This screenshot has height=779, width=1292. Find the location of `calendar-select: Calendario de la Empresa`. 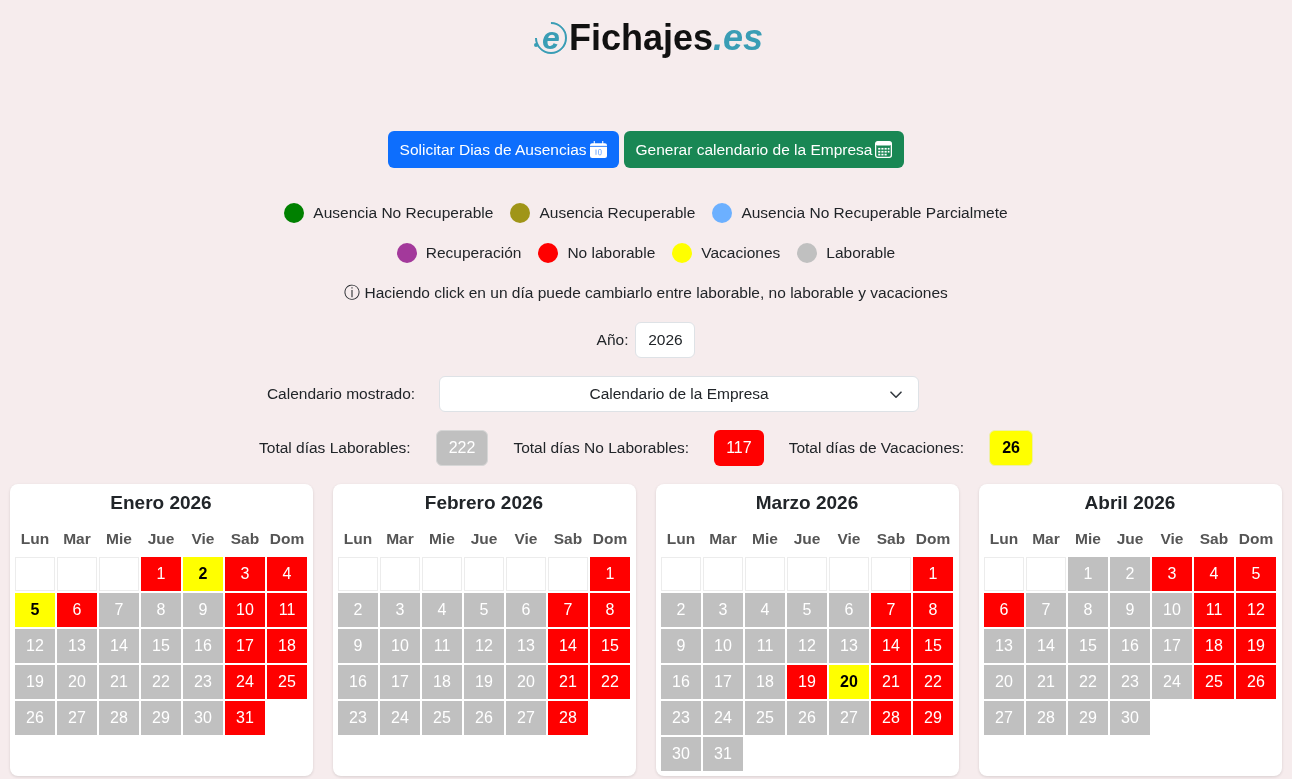

calendar-select: Calendario de la Empresa is located at coordinates (679, 394).